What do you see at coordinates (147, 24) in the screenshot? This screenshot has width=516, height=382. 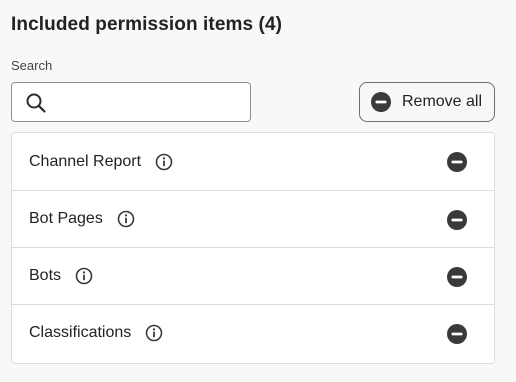 I see `section-heading: Included permission items (4)` at bounding box center [147, 24].